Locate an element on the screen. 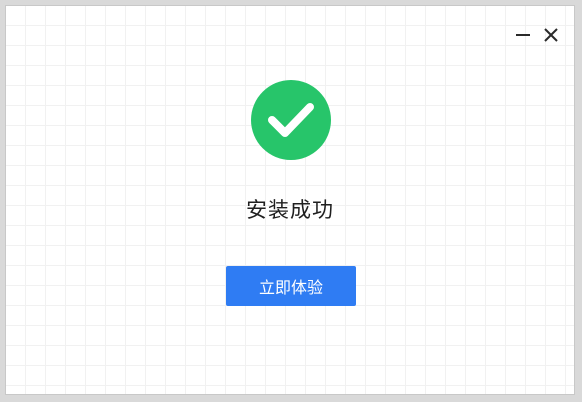 The height and width of the screenshot is (402, 582). close-icon is located at coordinates (551, 35).